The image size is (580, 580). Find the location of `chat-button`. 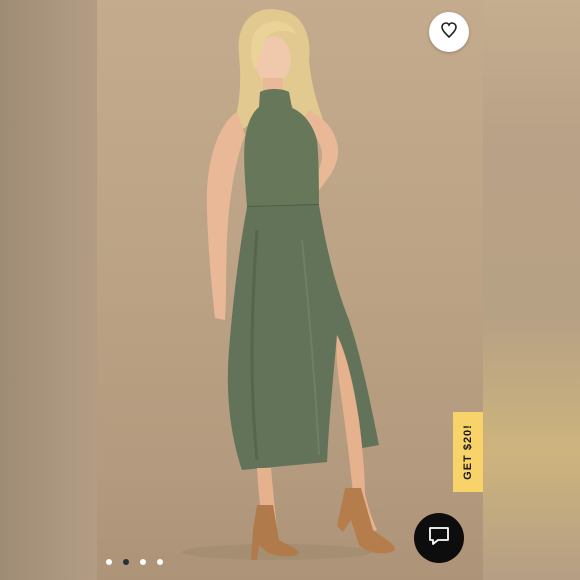

chat-button is located at coordinates (439, 538).